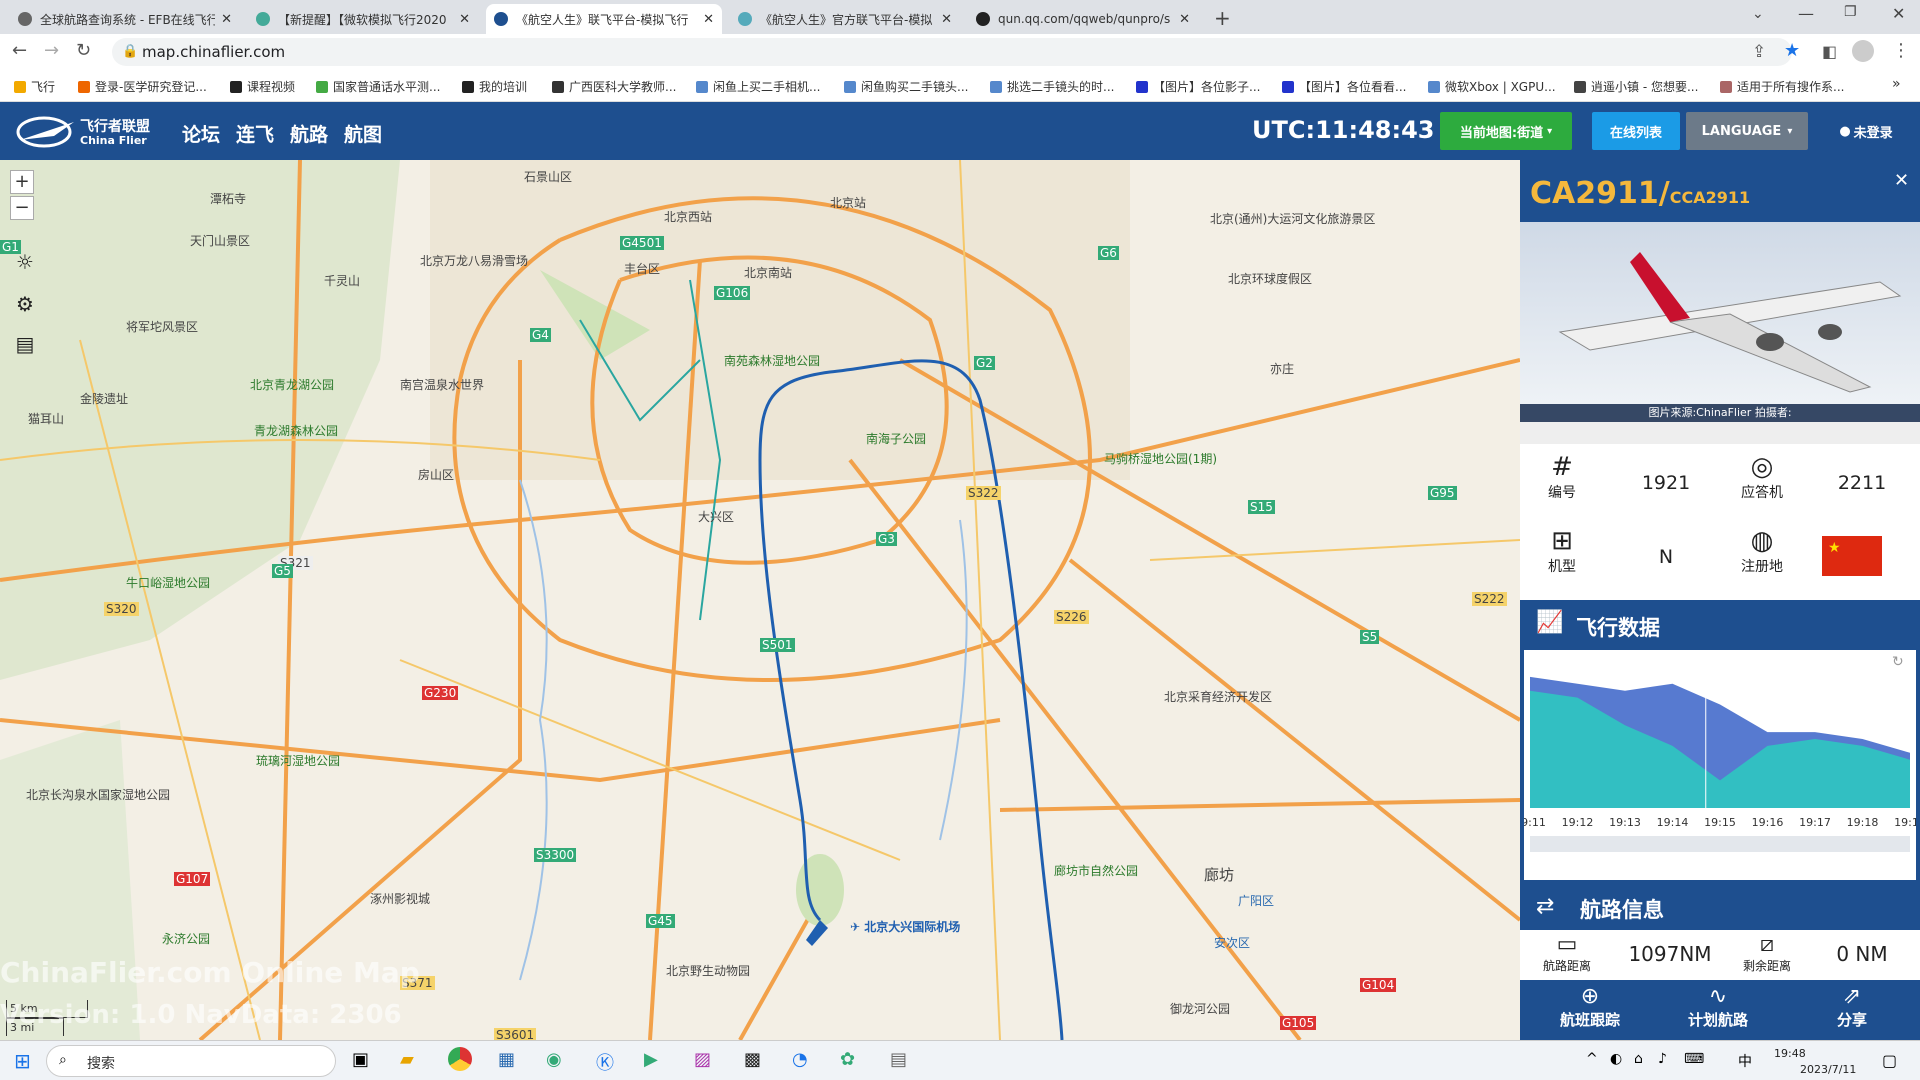 The height and width of the screenshot is (1080, 1920). What do you see at coordinates (407, 1059) in the screenshot?
I see `file-explorer-icon: ▰` at bounding box center [407, 1059].